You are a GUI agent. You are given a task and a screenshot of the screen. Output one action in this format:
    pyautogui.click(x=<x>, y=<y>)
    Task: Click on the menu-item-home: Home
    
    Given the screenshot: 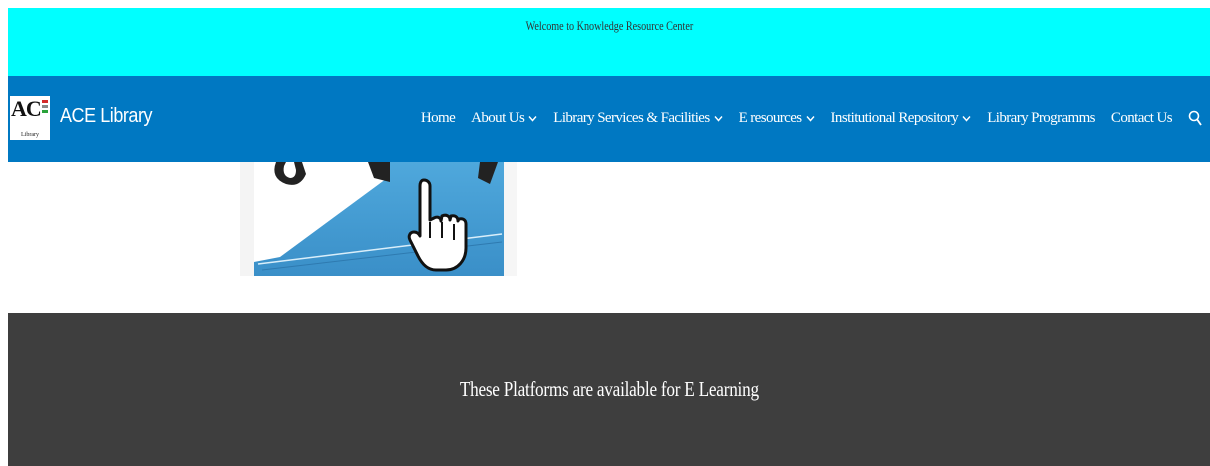 What is the action you would take?
    pyautogui.click(x=438, y=118)
    